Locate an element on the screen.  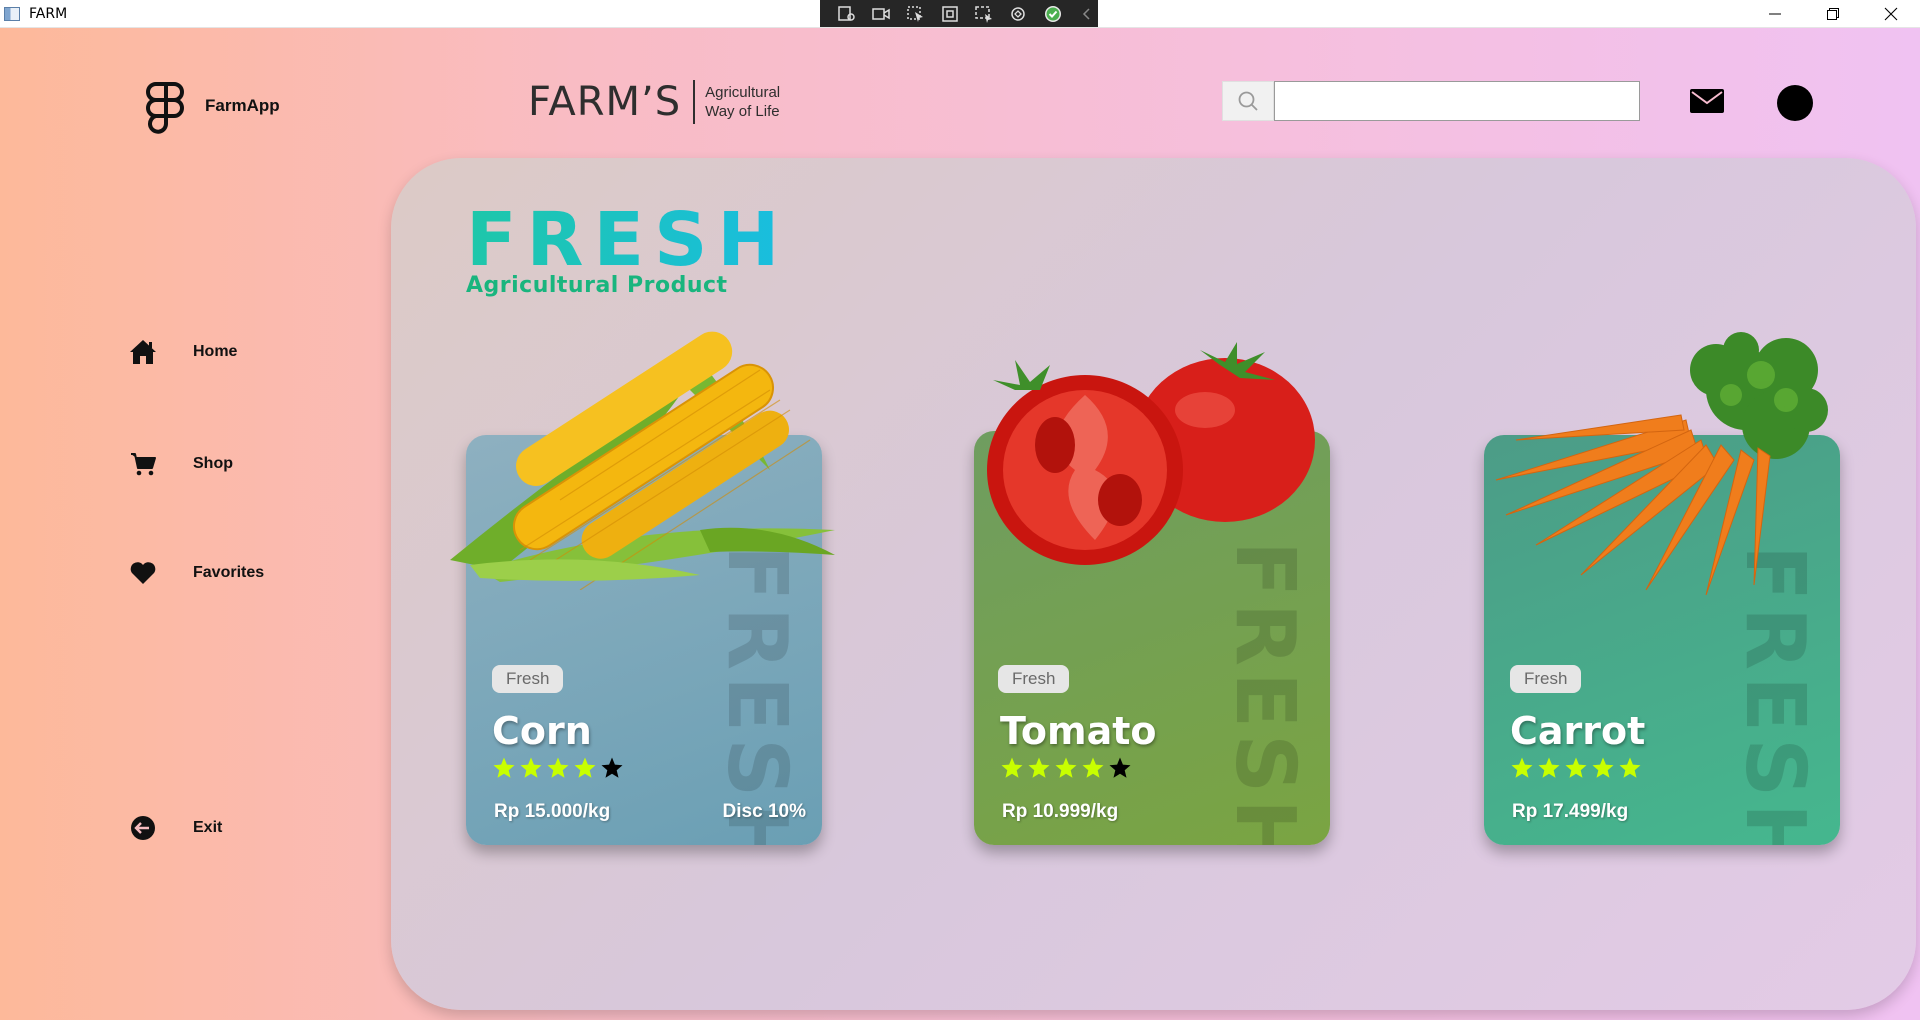
brand-name: FARM’S is located at coordinates (605, 102).